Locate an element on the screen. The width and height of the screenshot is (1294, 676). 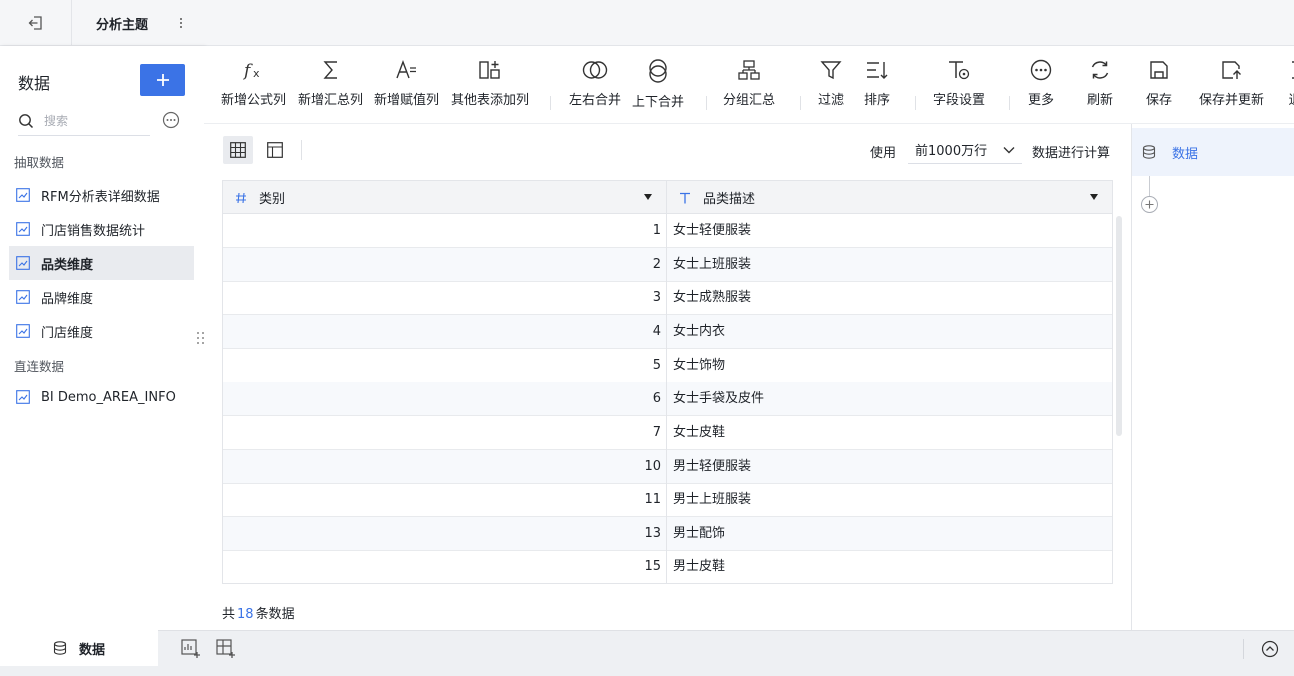
row-count: 共 18 条数据 is located at coordinates (258, 612).